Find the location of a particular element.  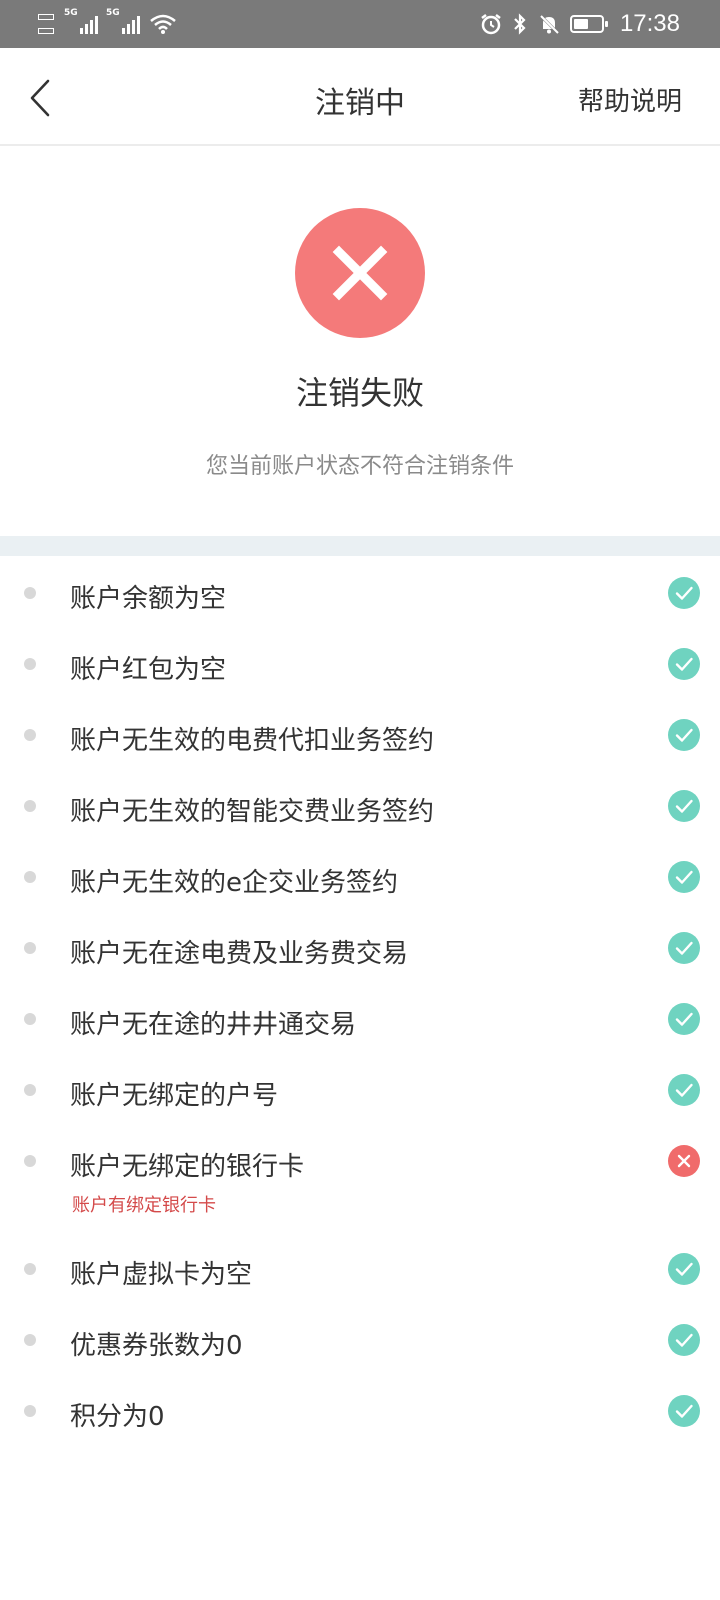

check-failed-icon is located at coordinates (684, 1161).